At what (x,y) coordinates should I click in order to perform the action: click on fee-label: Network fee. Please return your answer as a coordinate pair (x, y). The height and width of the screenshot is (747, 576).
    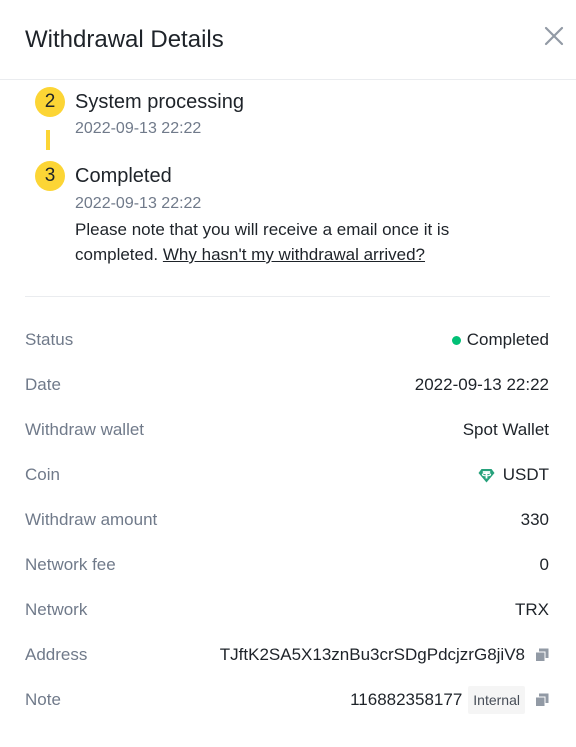
    Looking at the image, I should click on (70, 564).